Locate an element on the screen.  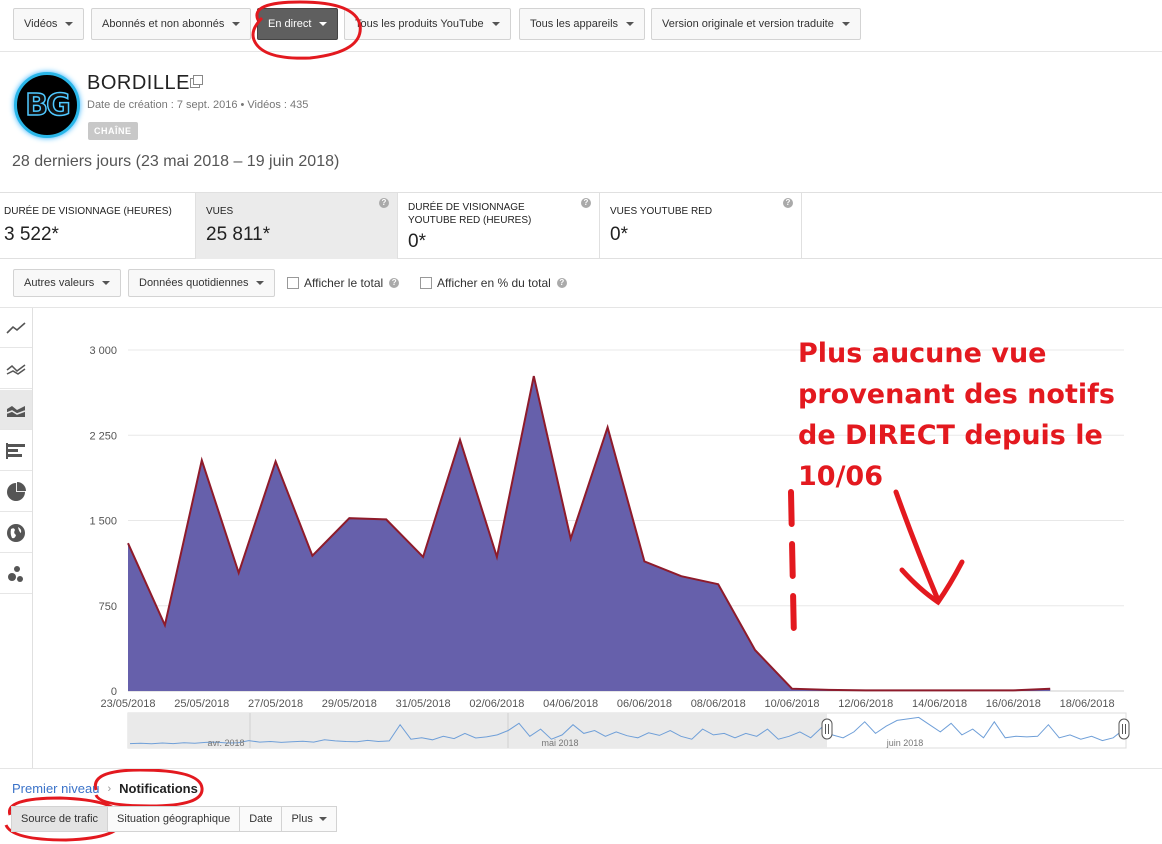
multi-line-chart-button is located at coordinates (16, 369).